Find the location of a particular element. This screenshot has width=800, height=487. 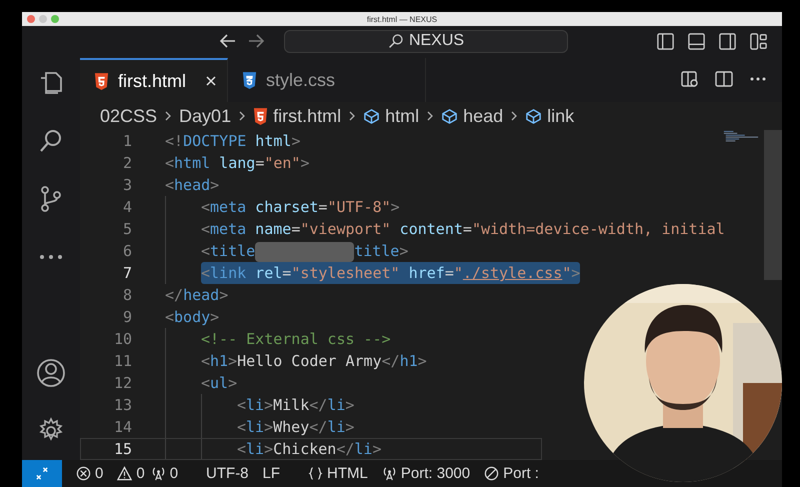

search-field: NEXUS is located at coordinates (426, 41).